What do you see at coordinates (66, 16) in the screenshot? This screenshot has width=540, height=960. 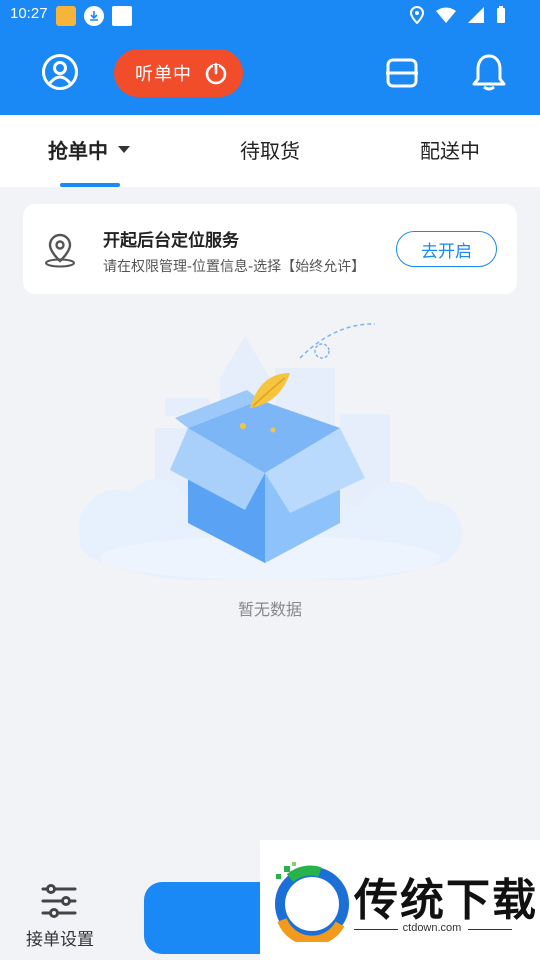 I see `notification-app-icon` at bounding box center [66, 16].